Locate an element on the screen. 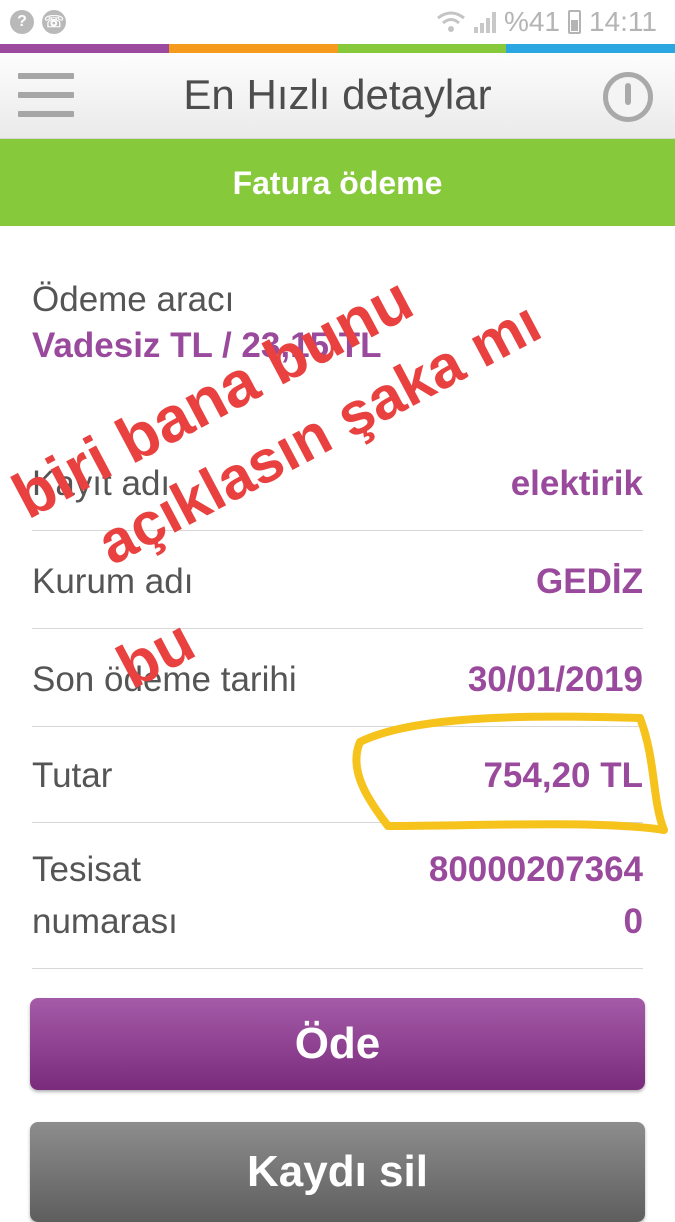 Image resolution: width=675 pixels, height=1222 pixels. clock: 14:11 is located at coordinates (623, 21).